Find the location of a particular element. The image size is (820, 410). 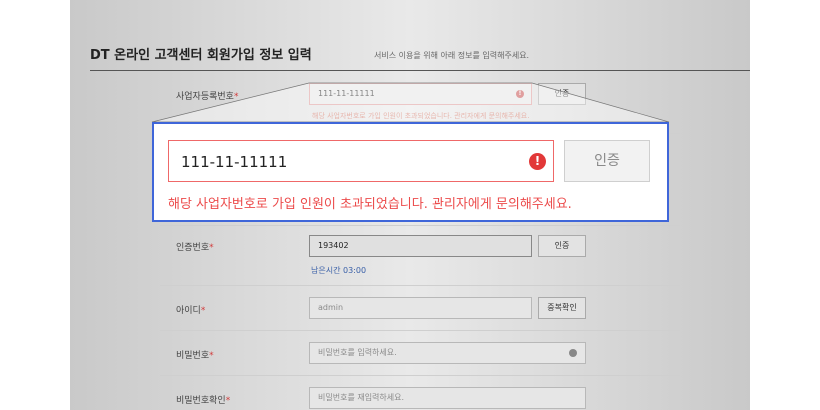

zoom-business-number-input: 111-11-11111 ! is located at coordinates (361, 161).